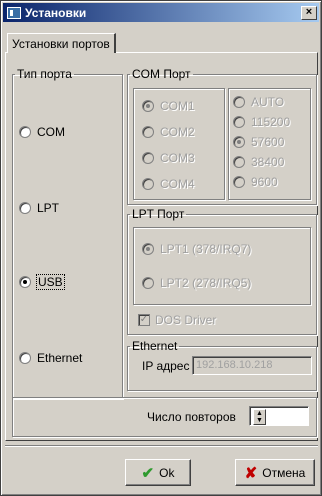 This screenshot has width=322, height=496. What do you see at coordinates (167, 472) in the screenshot?
I see `ok-label: Ok` at bounding box center [167, 472].